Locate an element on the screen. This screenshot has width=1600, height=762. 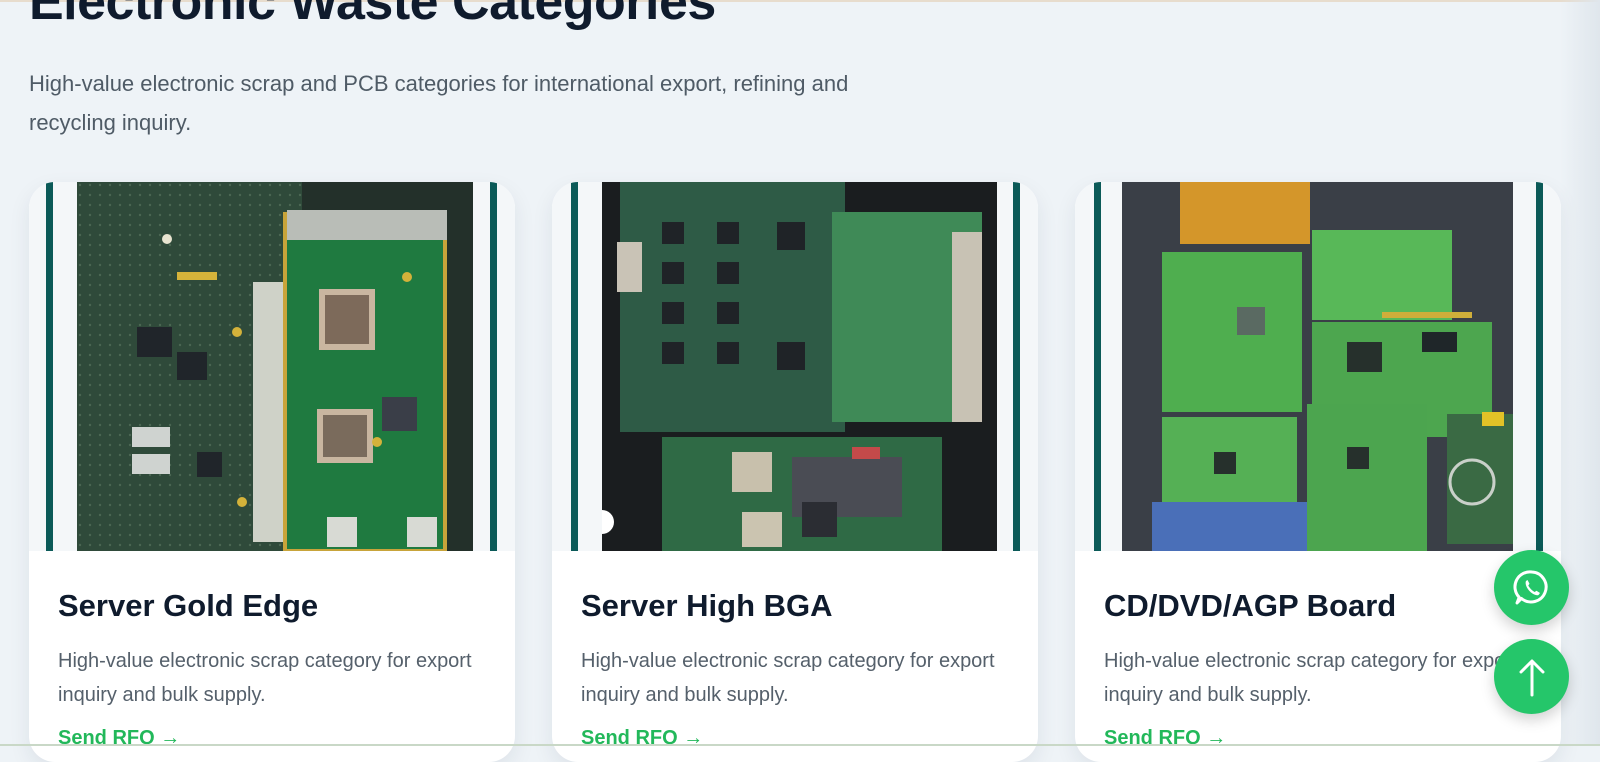
scroll-edge-shade is located at coordinates (1580, 373).